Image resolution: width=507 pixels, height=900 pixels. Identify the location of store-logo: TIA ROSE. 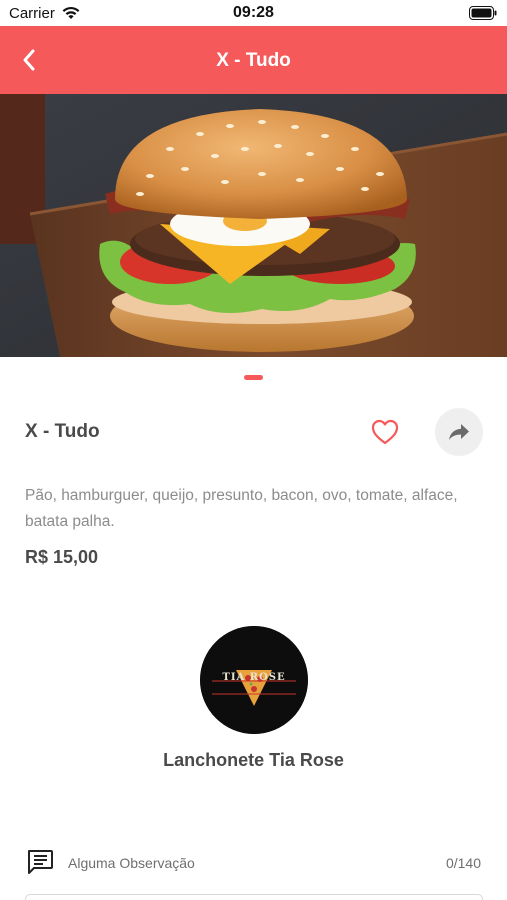
(254, 680).